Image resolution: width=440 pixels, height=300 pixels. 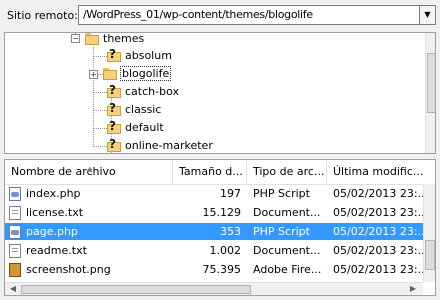 What do you see at coordinates (230, 231) in the screenshot?
I see `file-size: 353` at bounding box center [230, 231].